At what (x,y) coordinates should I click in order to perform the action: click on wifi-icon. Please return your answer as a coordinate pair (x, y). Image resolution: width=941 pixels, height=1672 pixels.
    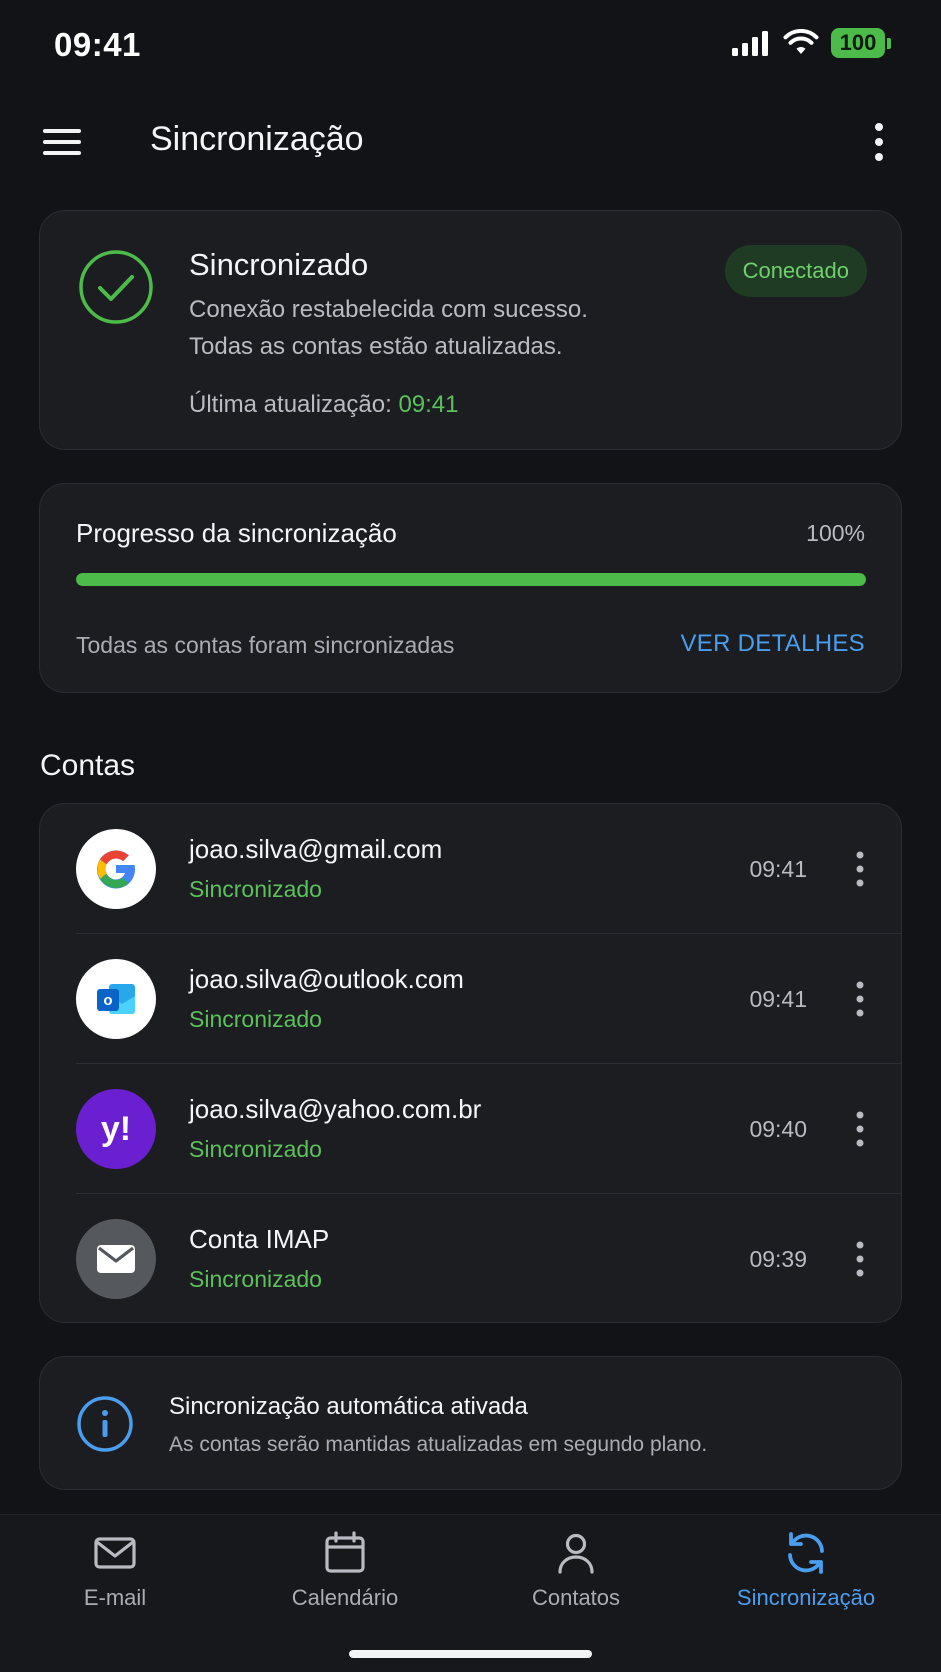
    Looking at the image, I should click on (801, 41).